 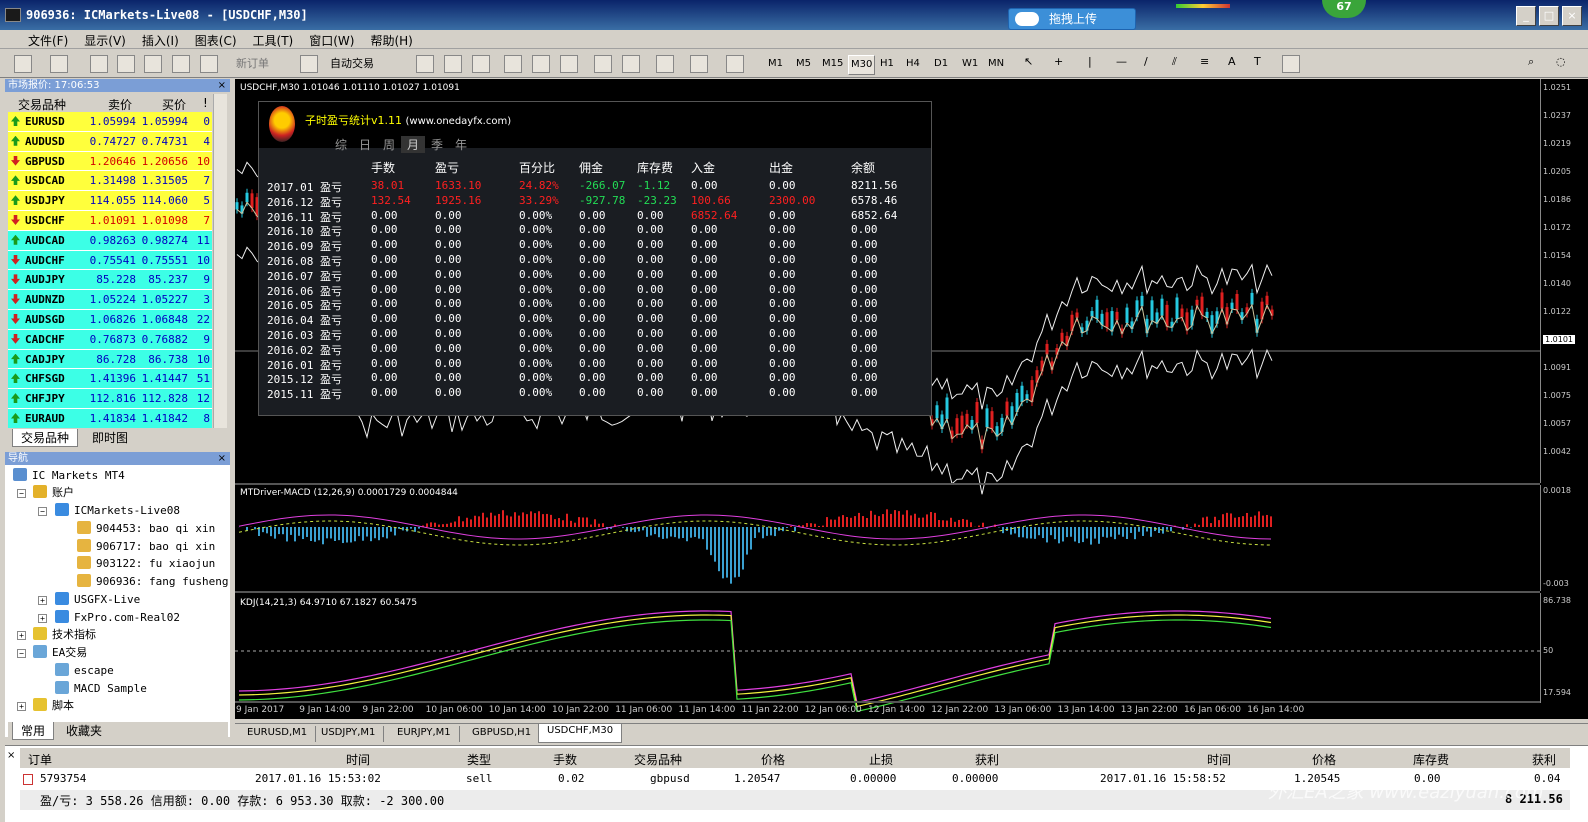 What do you see at coordinates (1033, 64) in the screenshot?
I see `cursor-icon: ↖` at bounding box center [1033, 64].